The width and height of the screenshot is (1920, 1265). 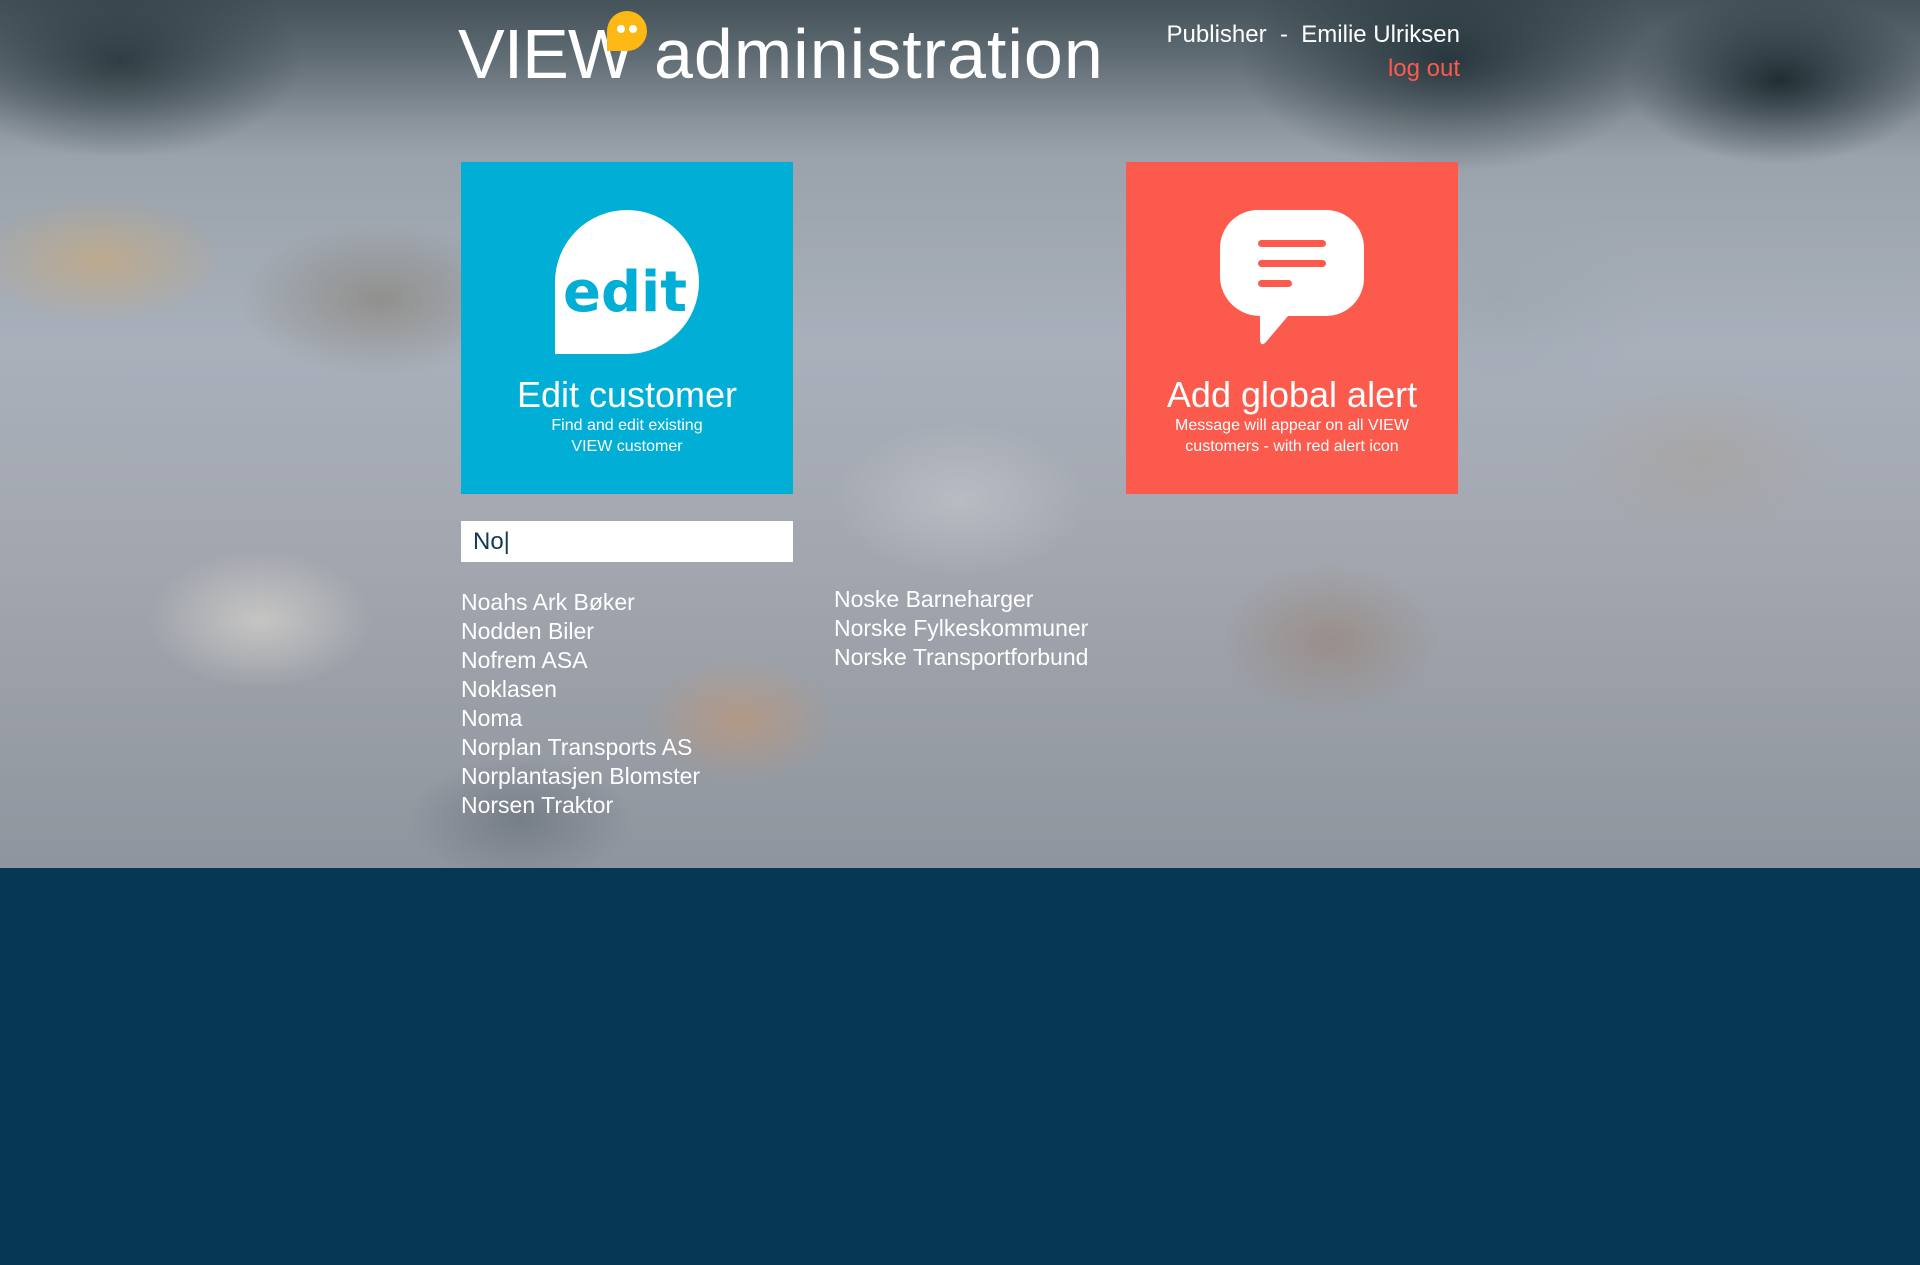 I want to click on edit-icon-text: edit, so click(x=625, y=292).